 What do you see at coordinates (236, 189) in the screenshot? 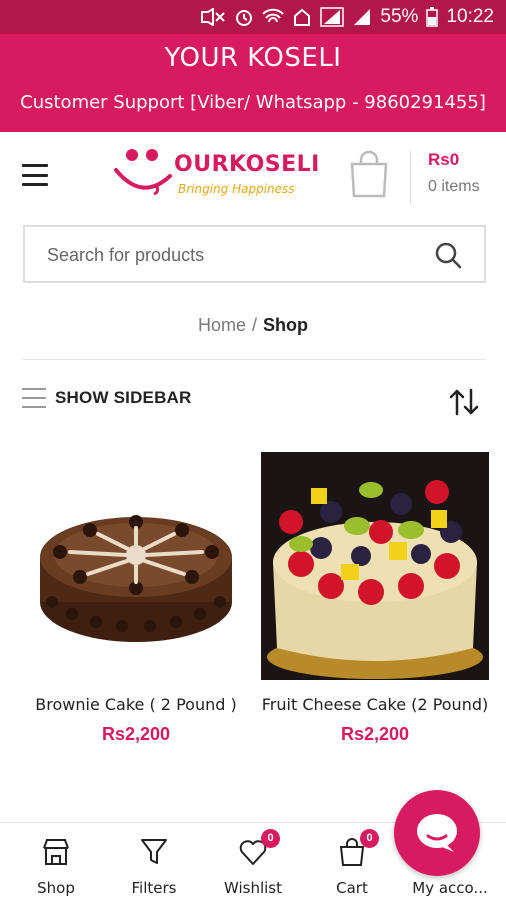
I see `logo-tagline: Bringing Happiness` at bounding box center [236, 189].